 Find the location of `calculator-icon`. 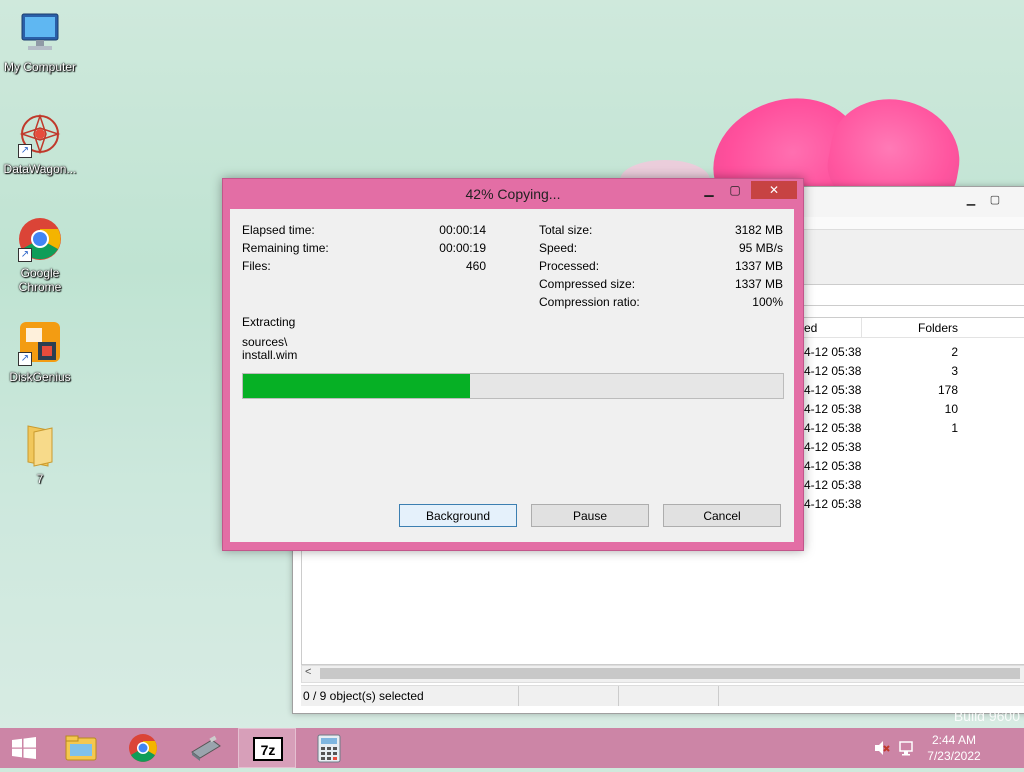

calculator-icon is located at coordinates (329, 748).